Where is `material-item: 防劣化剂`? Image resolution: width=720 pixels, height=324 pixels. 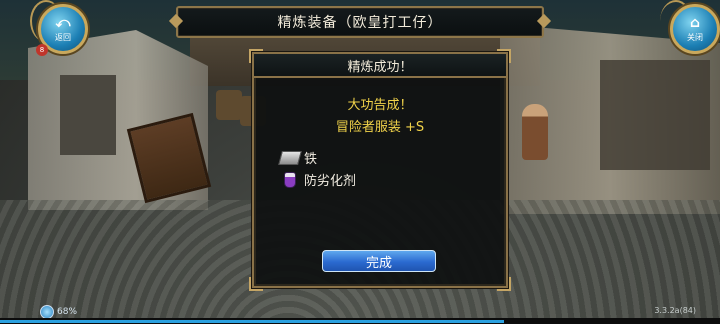 material-item: 防劣化剂 is located at coordinates (318, 179).